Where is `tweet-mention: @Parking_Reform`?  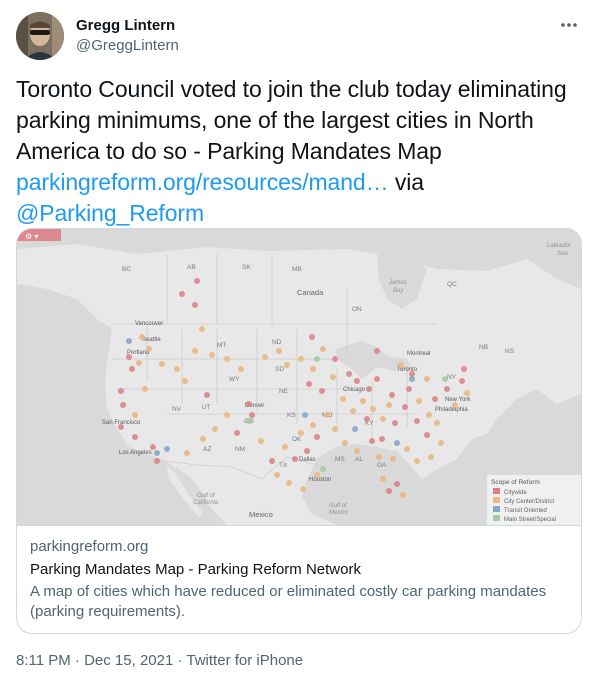 tweet-mention: @Parking_Reform is located at coordinates (110, 213).